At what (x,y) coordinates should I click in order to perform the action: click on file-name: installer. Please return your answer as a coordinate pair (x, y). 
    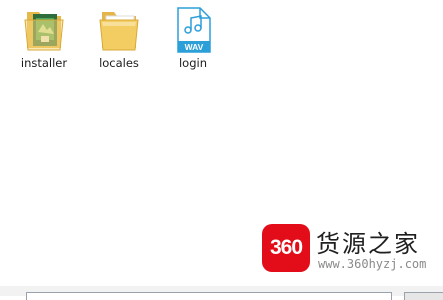
    Looking at the image, I should click on (44, 63).